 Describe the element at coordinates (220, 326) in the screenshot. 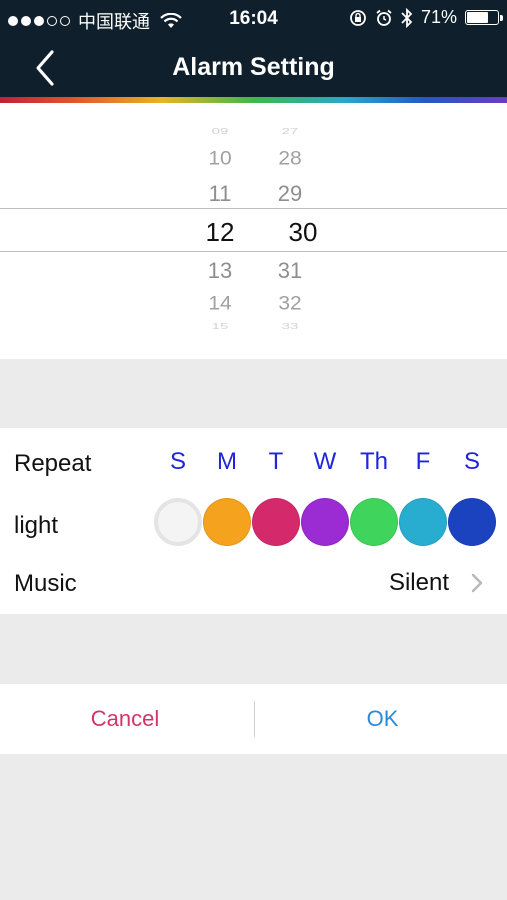

I see `hour-option: 15` at that location.